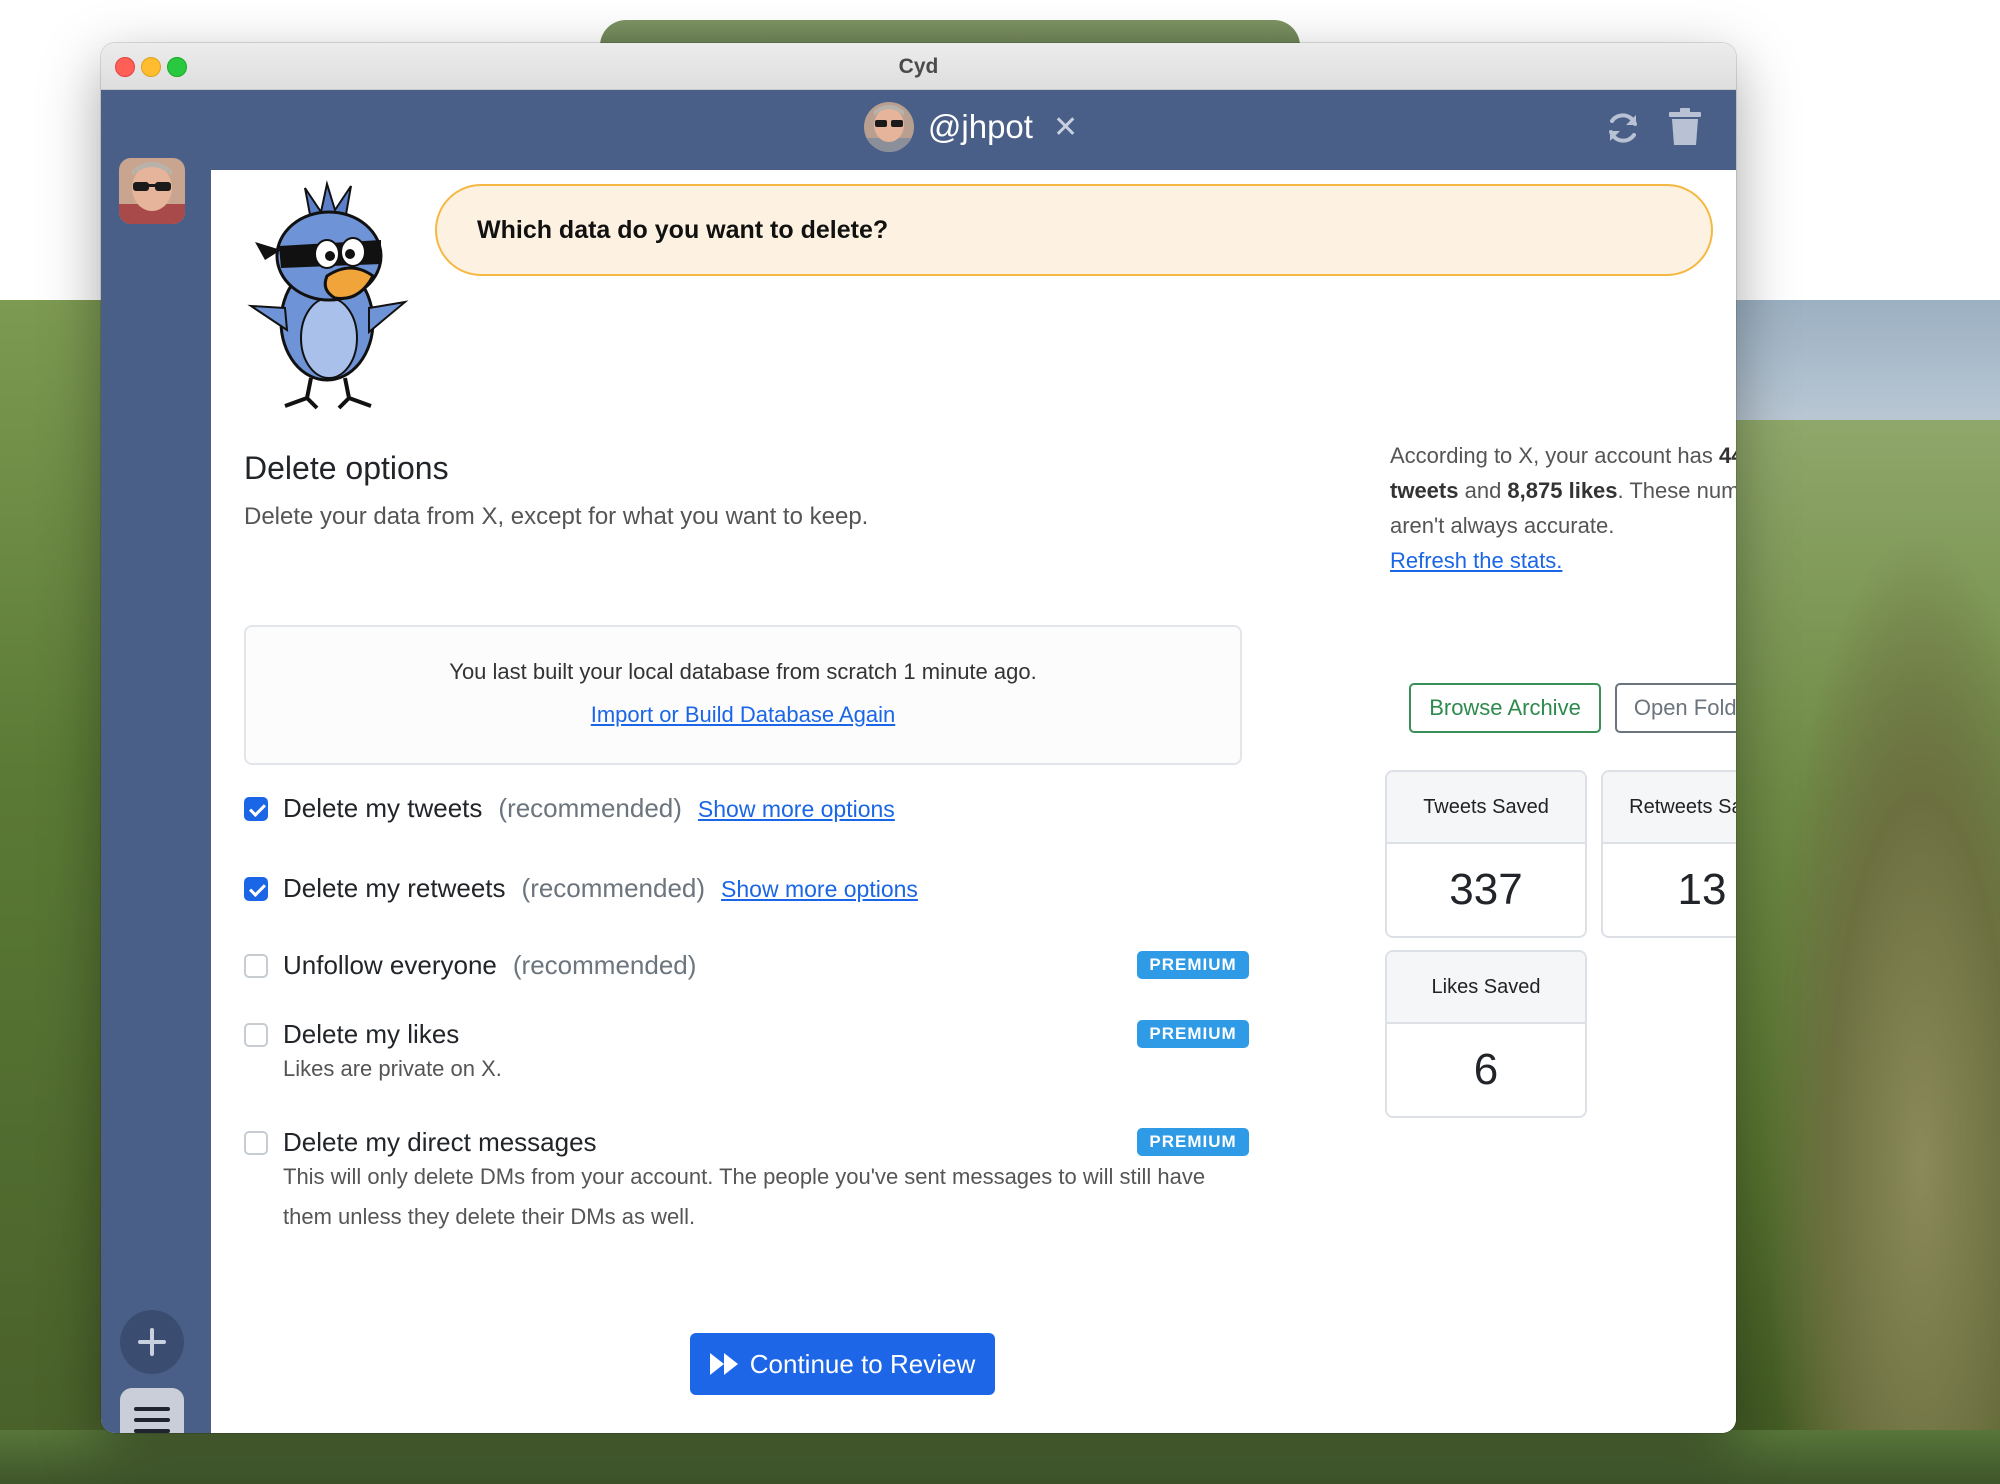 Image resolution: width=2000 pixels, height=1484 pixels. Describe the element at coordinates (888, 127) in the screenshot. I see `account-avatar` at that location.